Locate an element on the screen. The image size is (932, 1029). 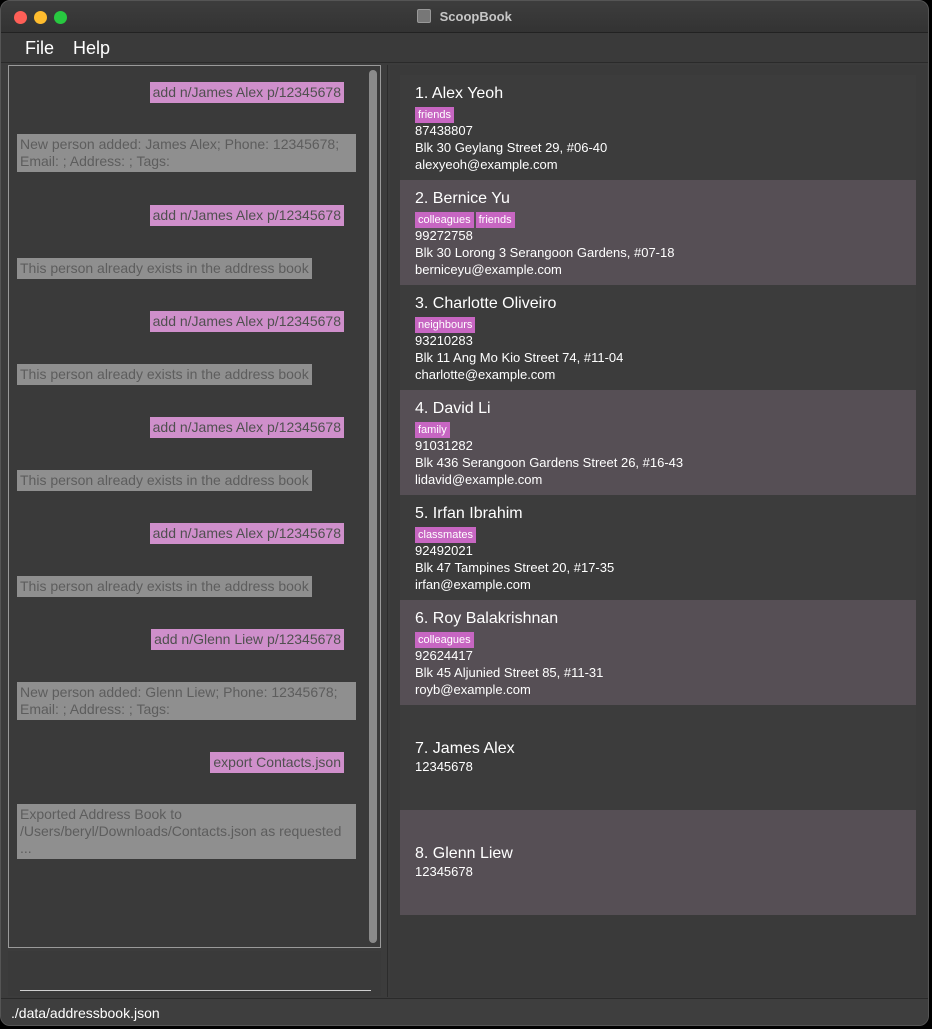
person-email: charlotte@example.com is located at coordinates (485, 374).